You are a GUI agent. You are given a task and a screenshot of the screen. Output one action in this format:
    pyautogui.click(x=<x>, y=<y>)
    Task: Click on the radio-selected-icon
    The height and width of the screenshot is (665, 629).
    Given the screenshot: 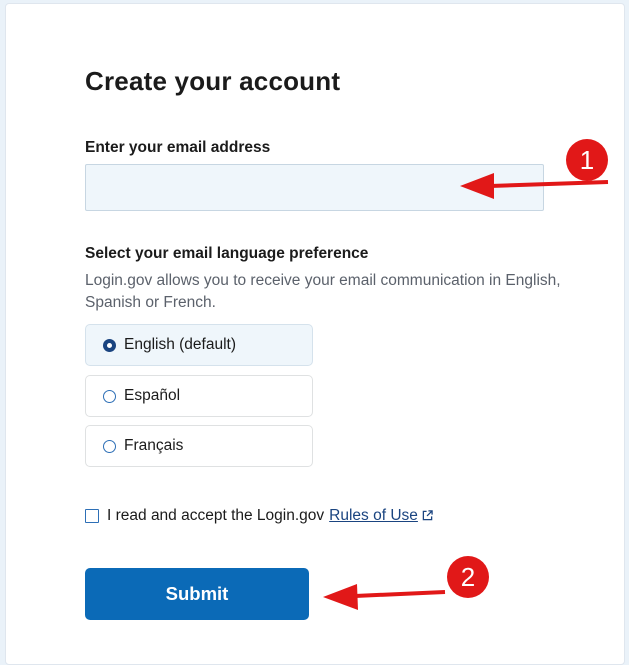 What is the action you would take?
    pyautogui.click(x=109, y=345)
    